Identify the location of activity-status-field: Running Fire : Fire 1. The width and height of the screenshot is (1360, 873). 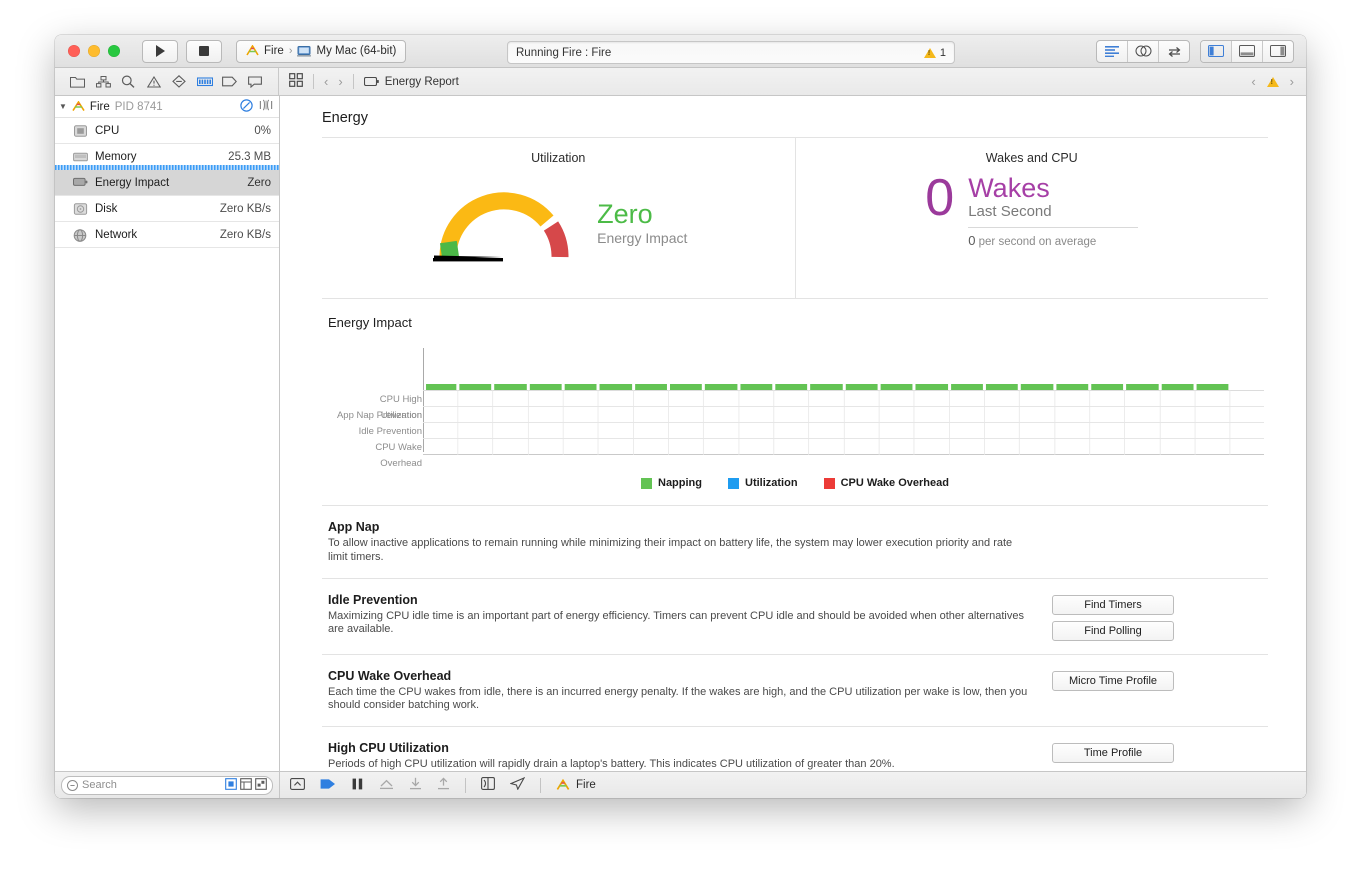
(731, 52).